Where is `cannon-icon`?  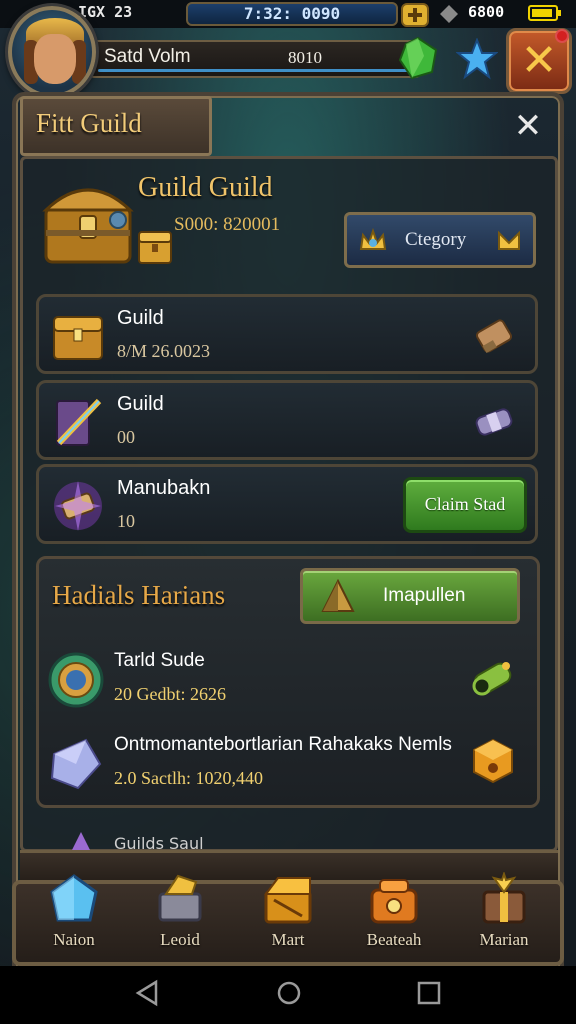 cannon-icon is located at coordinates (493, 677).